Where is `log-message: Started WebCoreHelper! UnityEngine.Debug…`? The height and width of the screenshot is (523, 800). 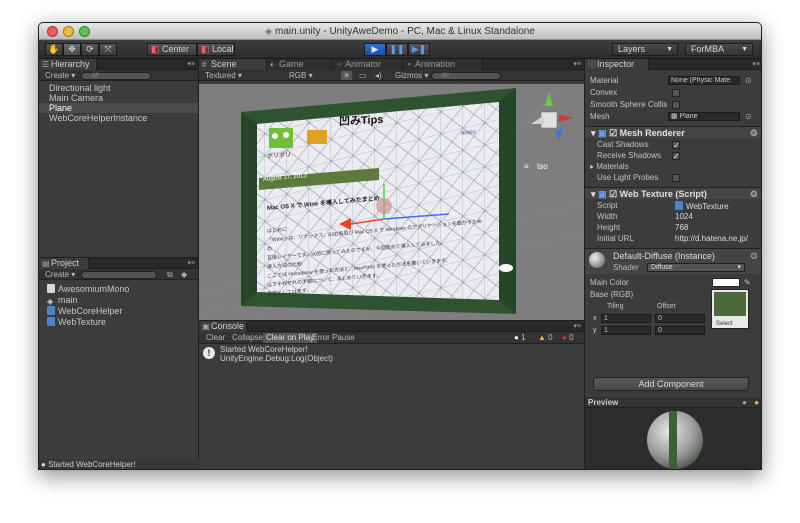 log-message: Started WebCoreHelper! UnityEngine.Debug… is located at coordinates (276, 354).